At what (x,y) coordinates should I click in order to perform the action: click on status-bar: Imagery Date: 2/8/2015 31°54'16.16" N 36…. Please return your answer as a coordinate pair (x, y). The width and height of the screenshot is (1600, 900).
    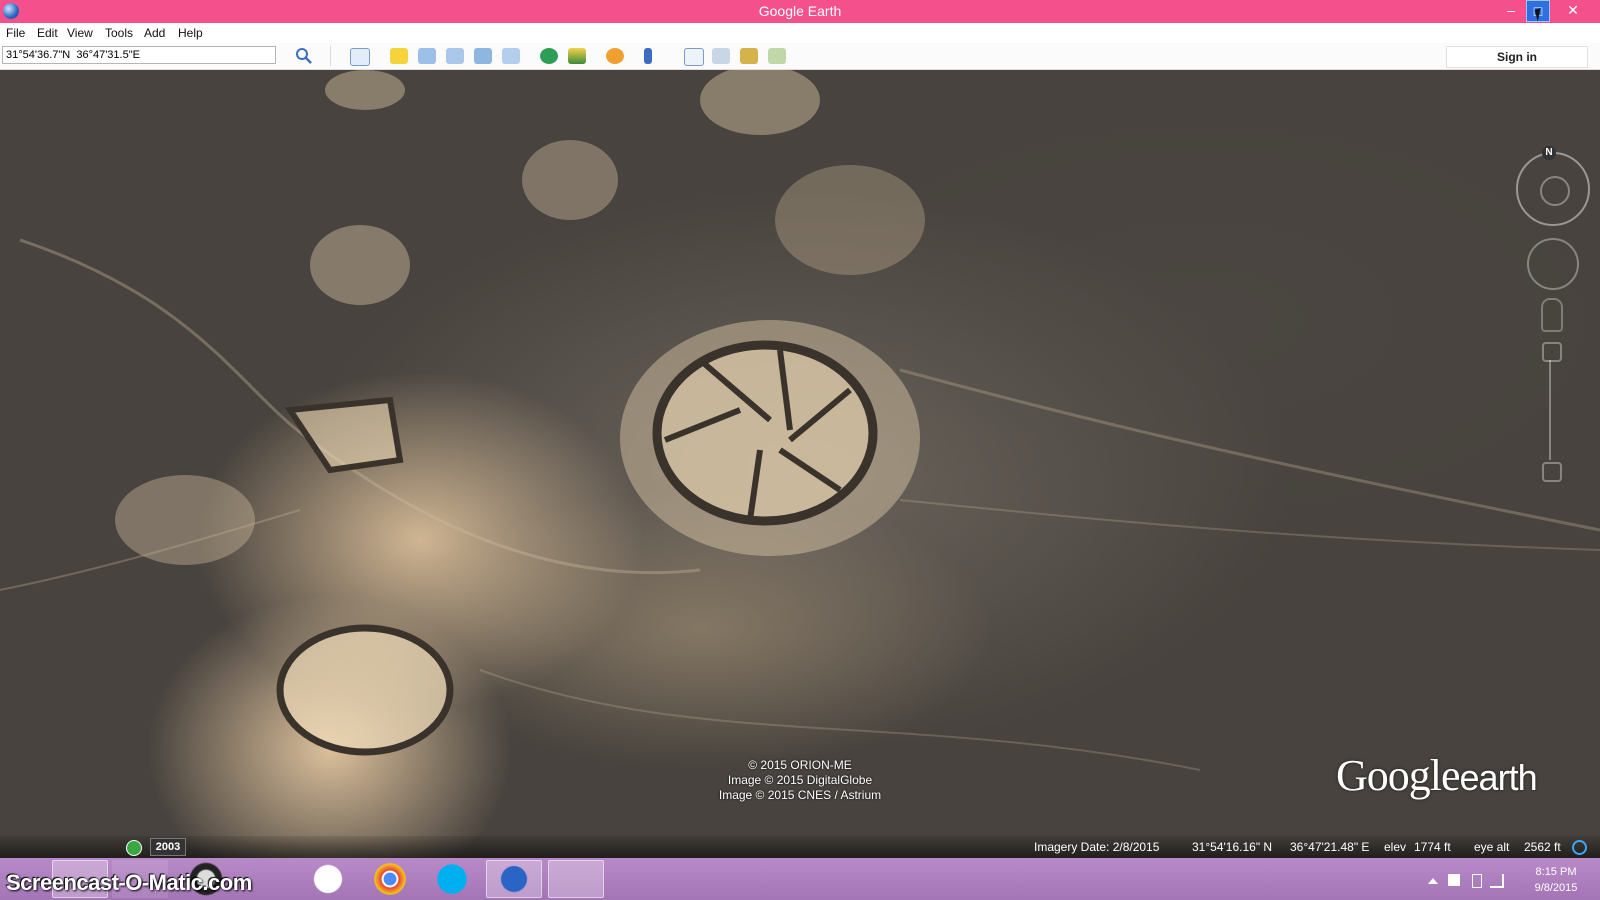
    Looking at the image, I should click on (800, 847).